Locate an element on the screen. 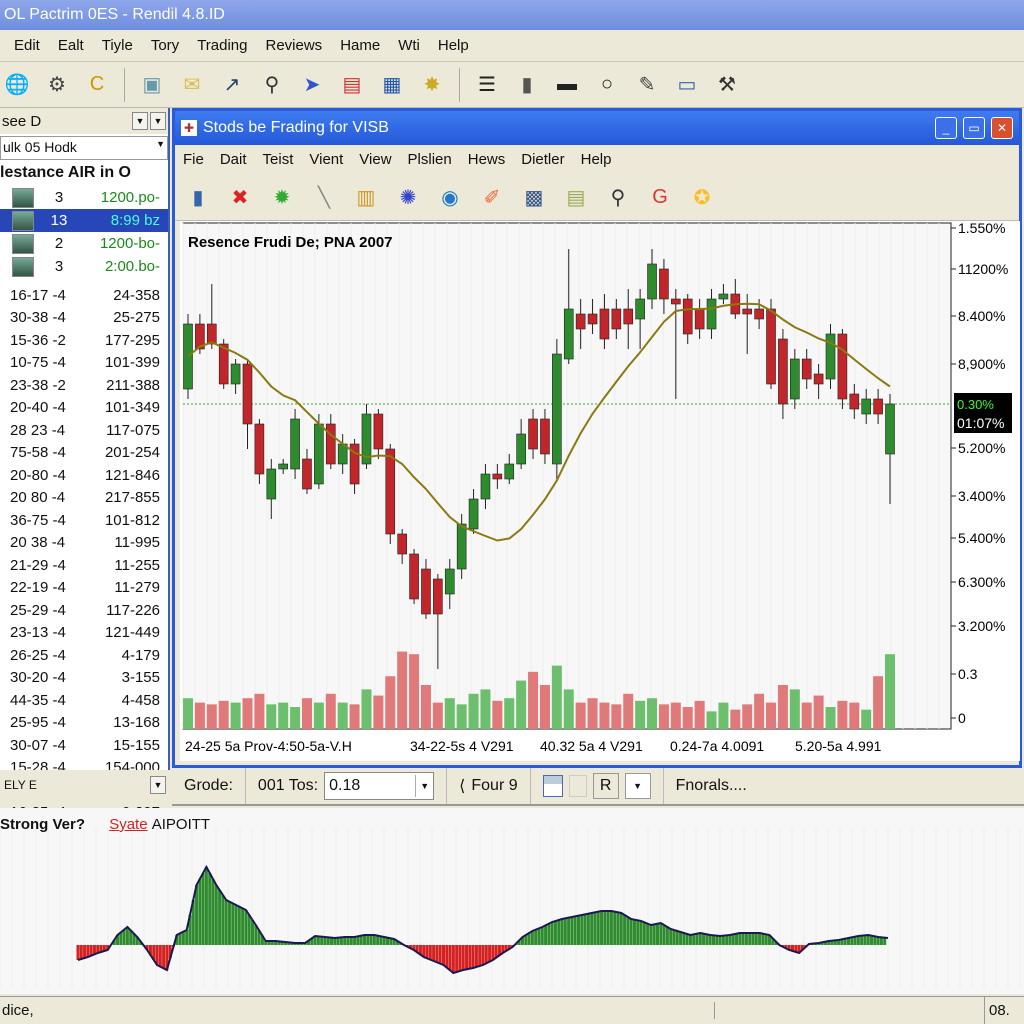  badge-icon: ✪ is located at coordinates (702, 198).